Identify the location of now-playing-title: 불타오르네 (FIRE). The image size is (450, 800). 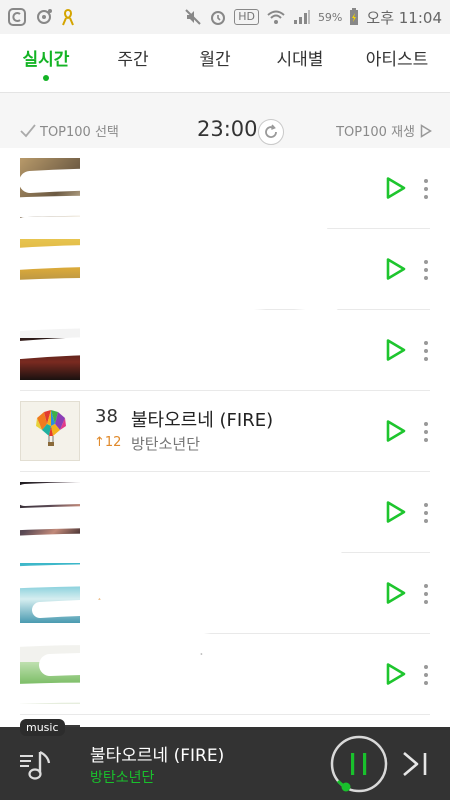
(157, 756).